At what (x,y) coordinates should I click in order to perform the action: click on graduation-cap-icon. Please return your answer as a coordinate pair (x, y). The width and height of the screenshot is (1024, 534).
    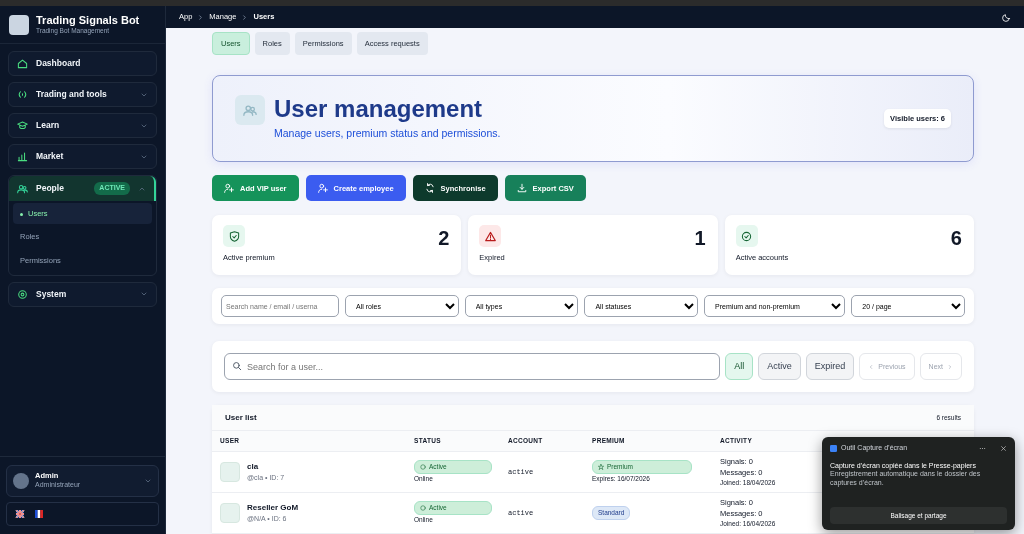
    Looking at the image, I should click on (22, 125).